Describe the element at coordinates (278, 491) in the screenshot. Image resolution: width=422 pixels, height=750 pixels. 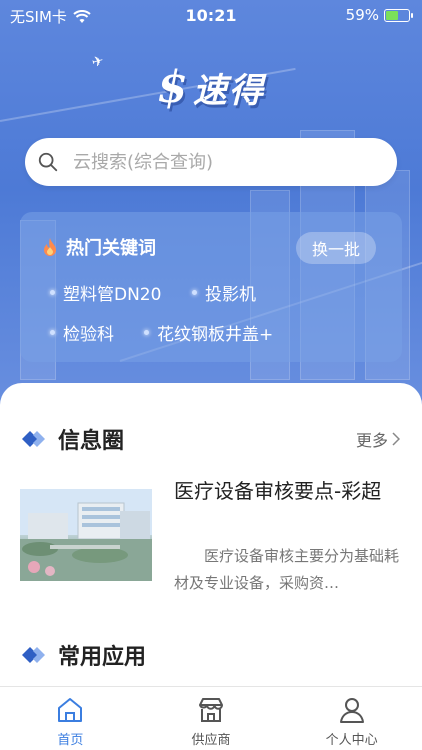
I see `article-headline: 医疗设备审核要点-彩超` at that location.